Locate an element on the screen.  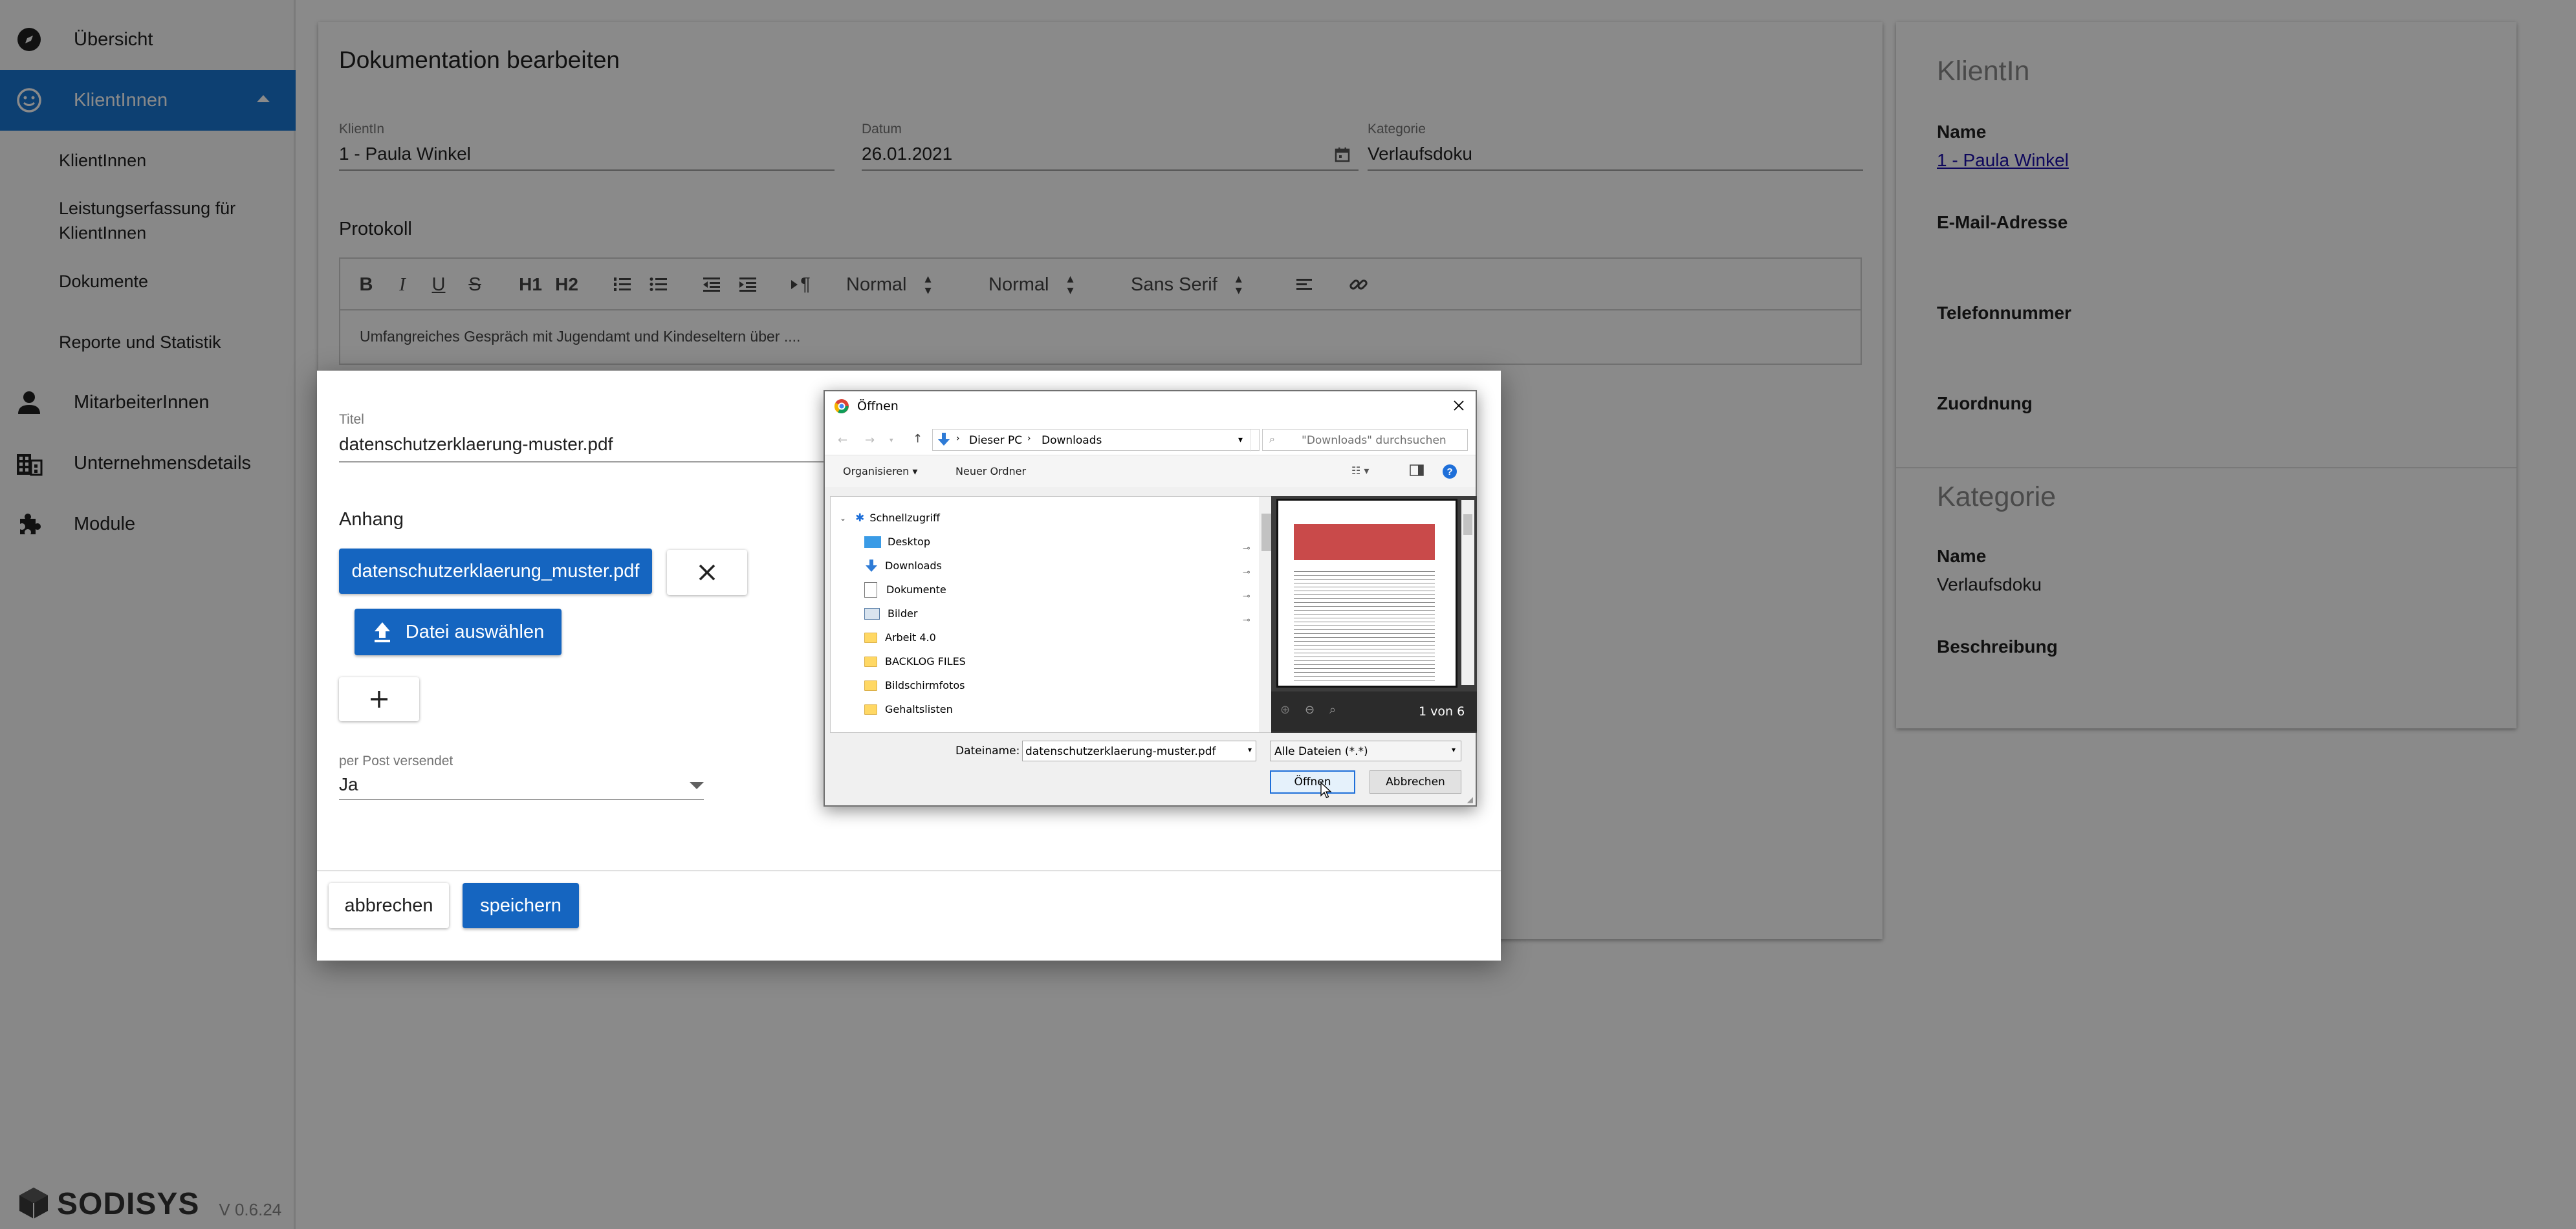
organize-label: Organisieren is located at coordinates (877, 471).